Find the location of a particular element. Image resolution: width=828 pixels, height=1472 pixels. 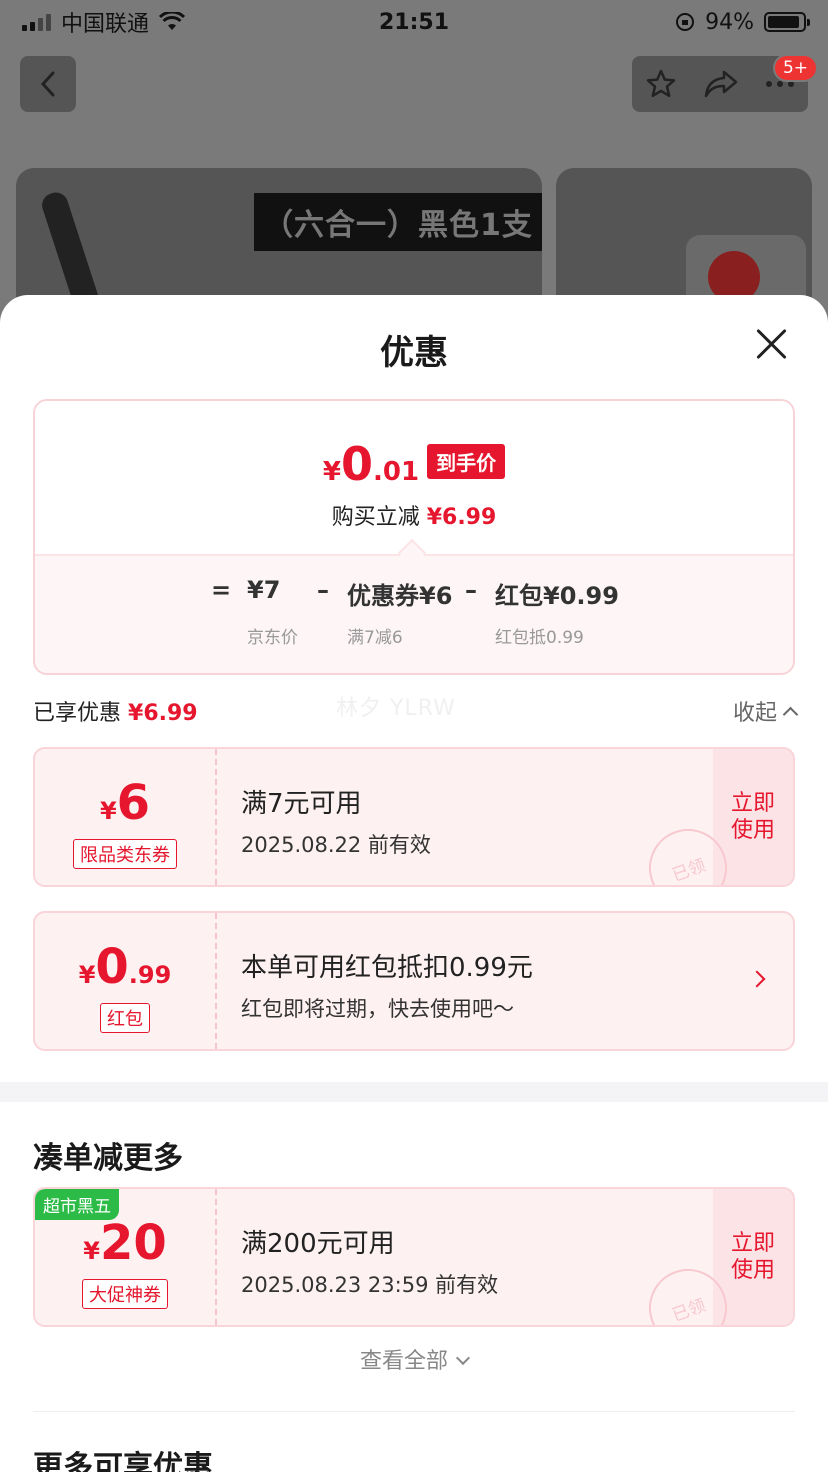

instant-reduction: 购买立减 ¥6.99 is located at coordinates (414, 517).